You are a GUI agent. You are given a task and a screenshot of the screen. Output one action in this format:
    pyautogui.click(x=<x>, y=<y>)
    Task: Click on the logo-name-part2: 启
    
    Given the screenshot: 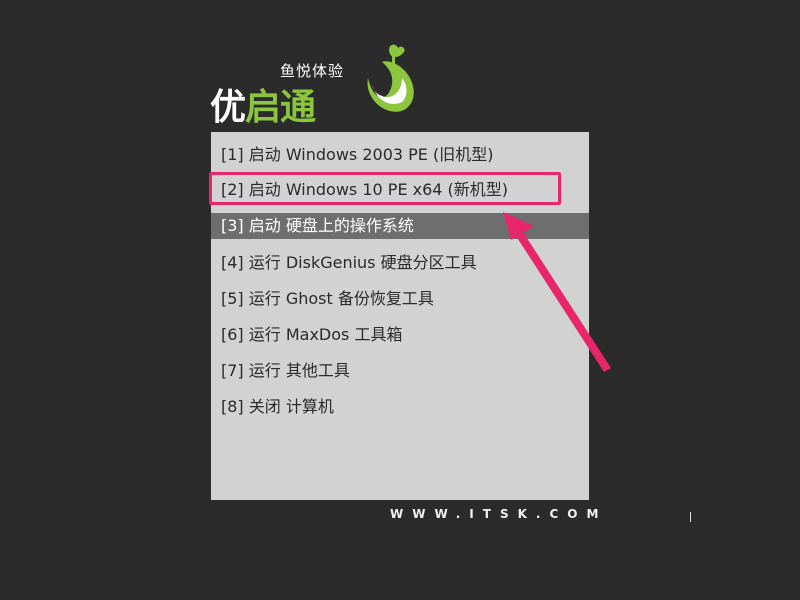 What is the action you would take?
    pyautogui.click(x=263, y=107)
    